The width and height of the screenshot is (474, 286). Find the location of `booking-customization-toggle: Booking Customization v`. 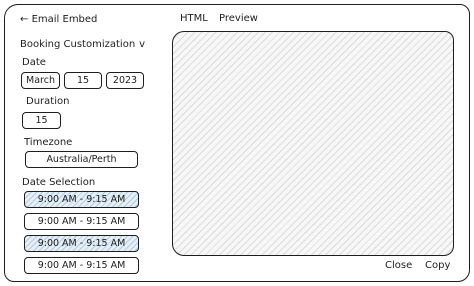

booking-customization-toggle: Booking Customization v is located at coordinates (82, 45).